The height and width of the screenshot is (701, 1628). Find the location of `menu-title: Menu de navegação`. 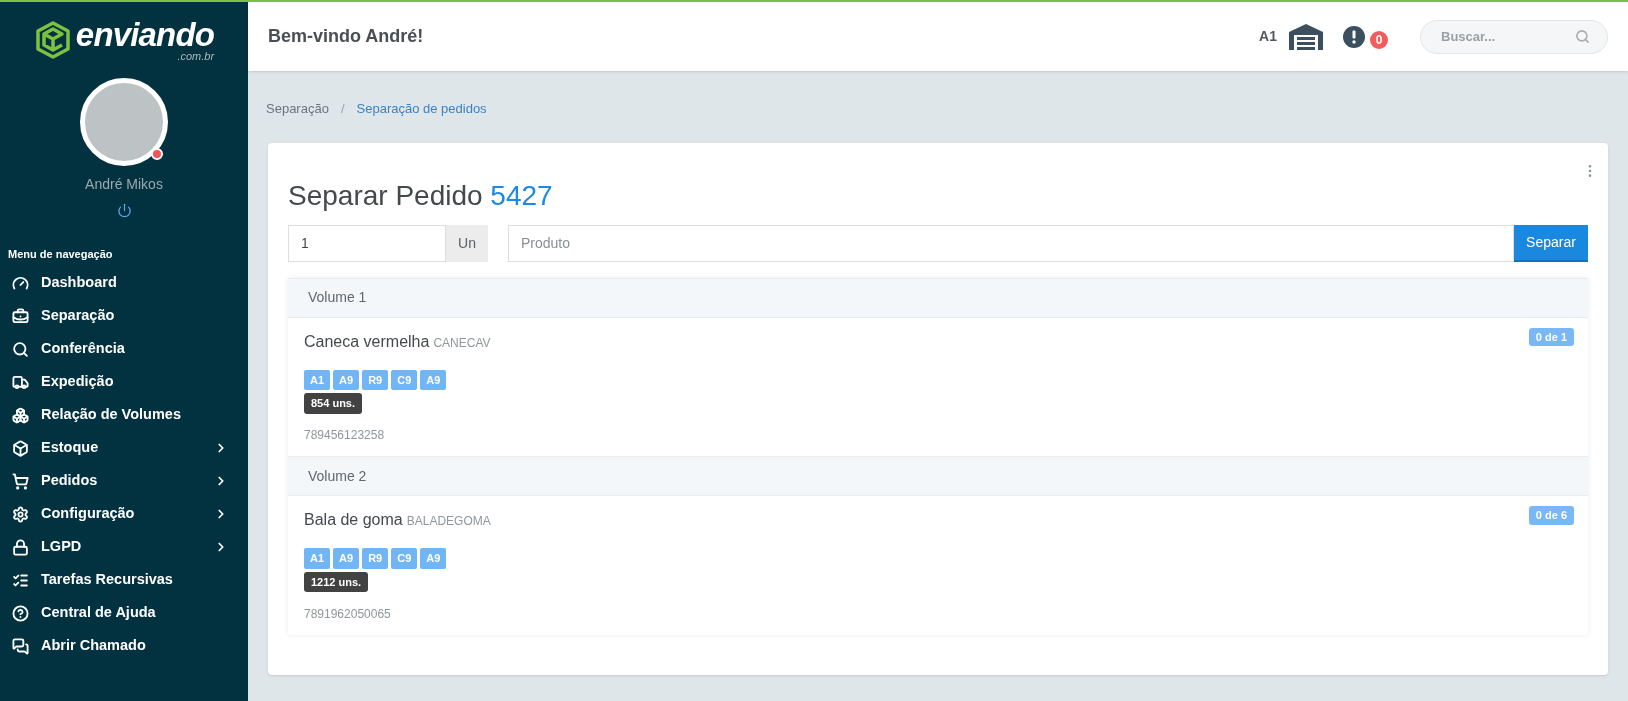

menu-title: Menu de navegação is located at coordinates (61, 254).